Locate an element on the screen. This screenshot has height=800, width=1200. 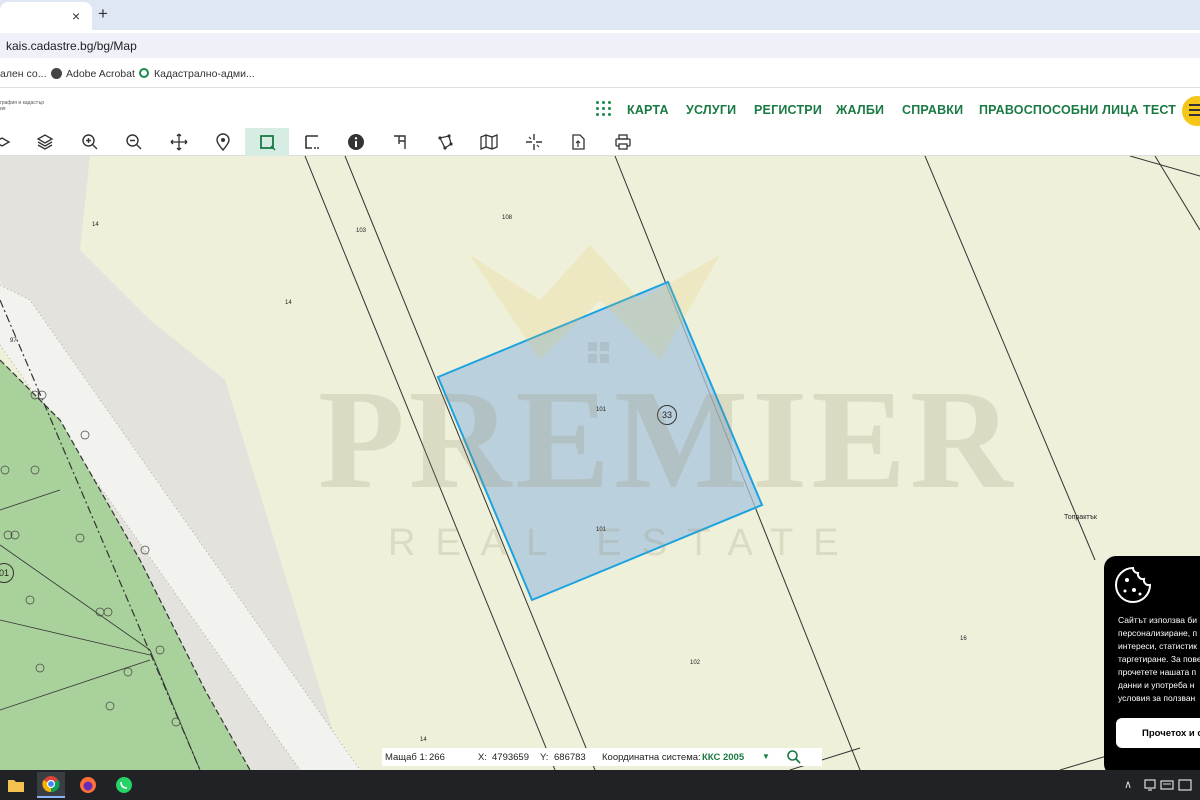
adobe-icon is located at coordinates (56, 73).